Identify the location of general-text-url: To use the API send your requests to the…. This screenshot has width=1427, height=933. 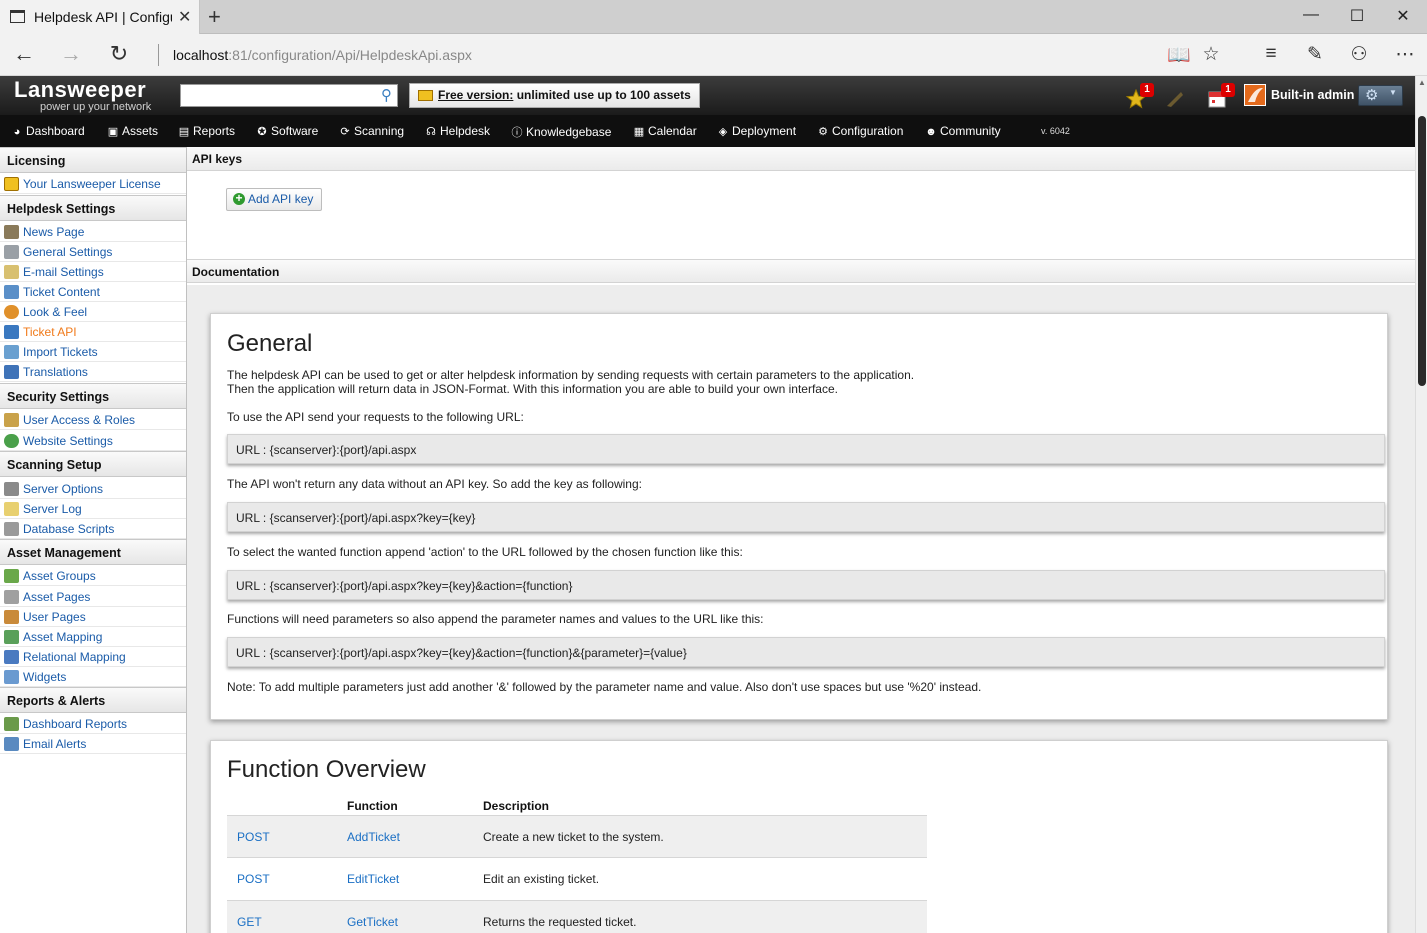
(375, 417).